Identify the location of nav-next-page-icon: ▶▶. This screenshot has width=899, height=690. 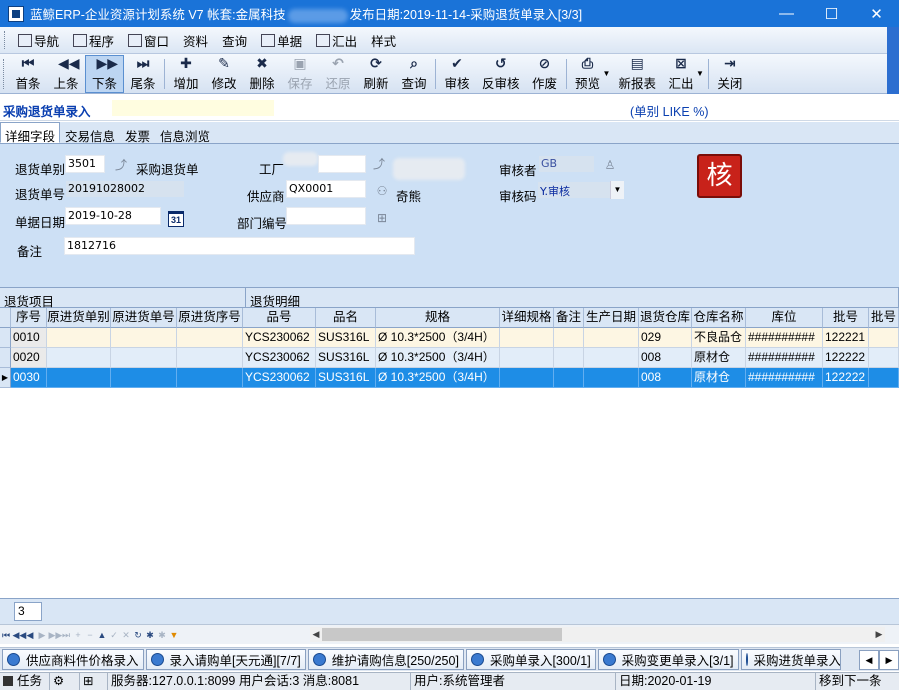
(56, 635).